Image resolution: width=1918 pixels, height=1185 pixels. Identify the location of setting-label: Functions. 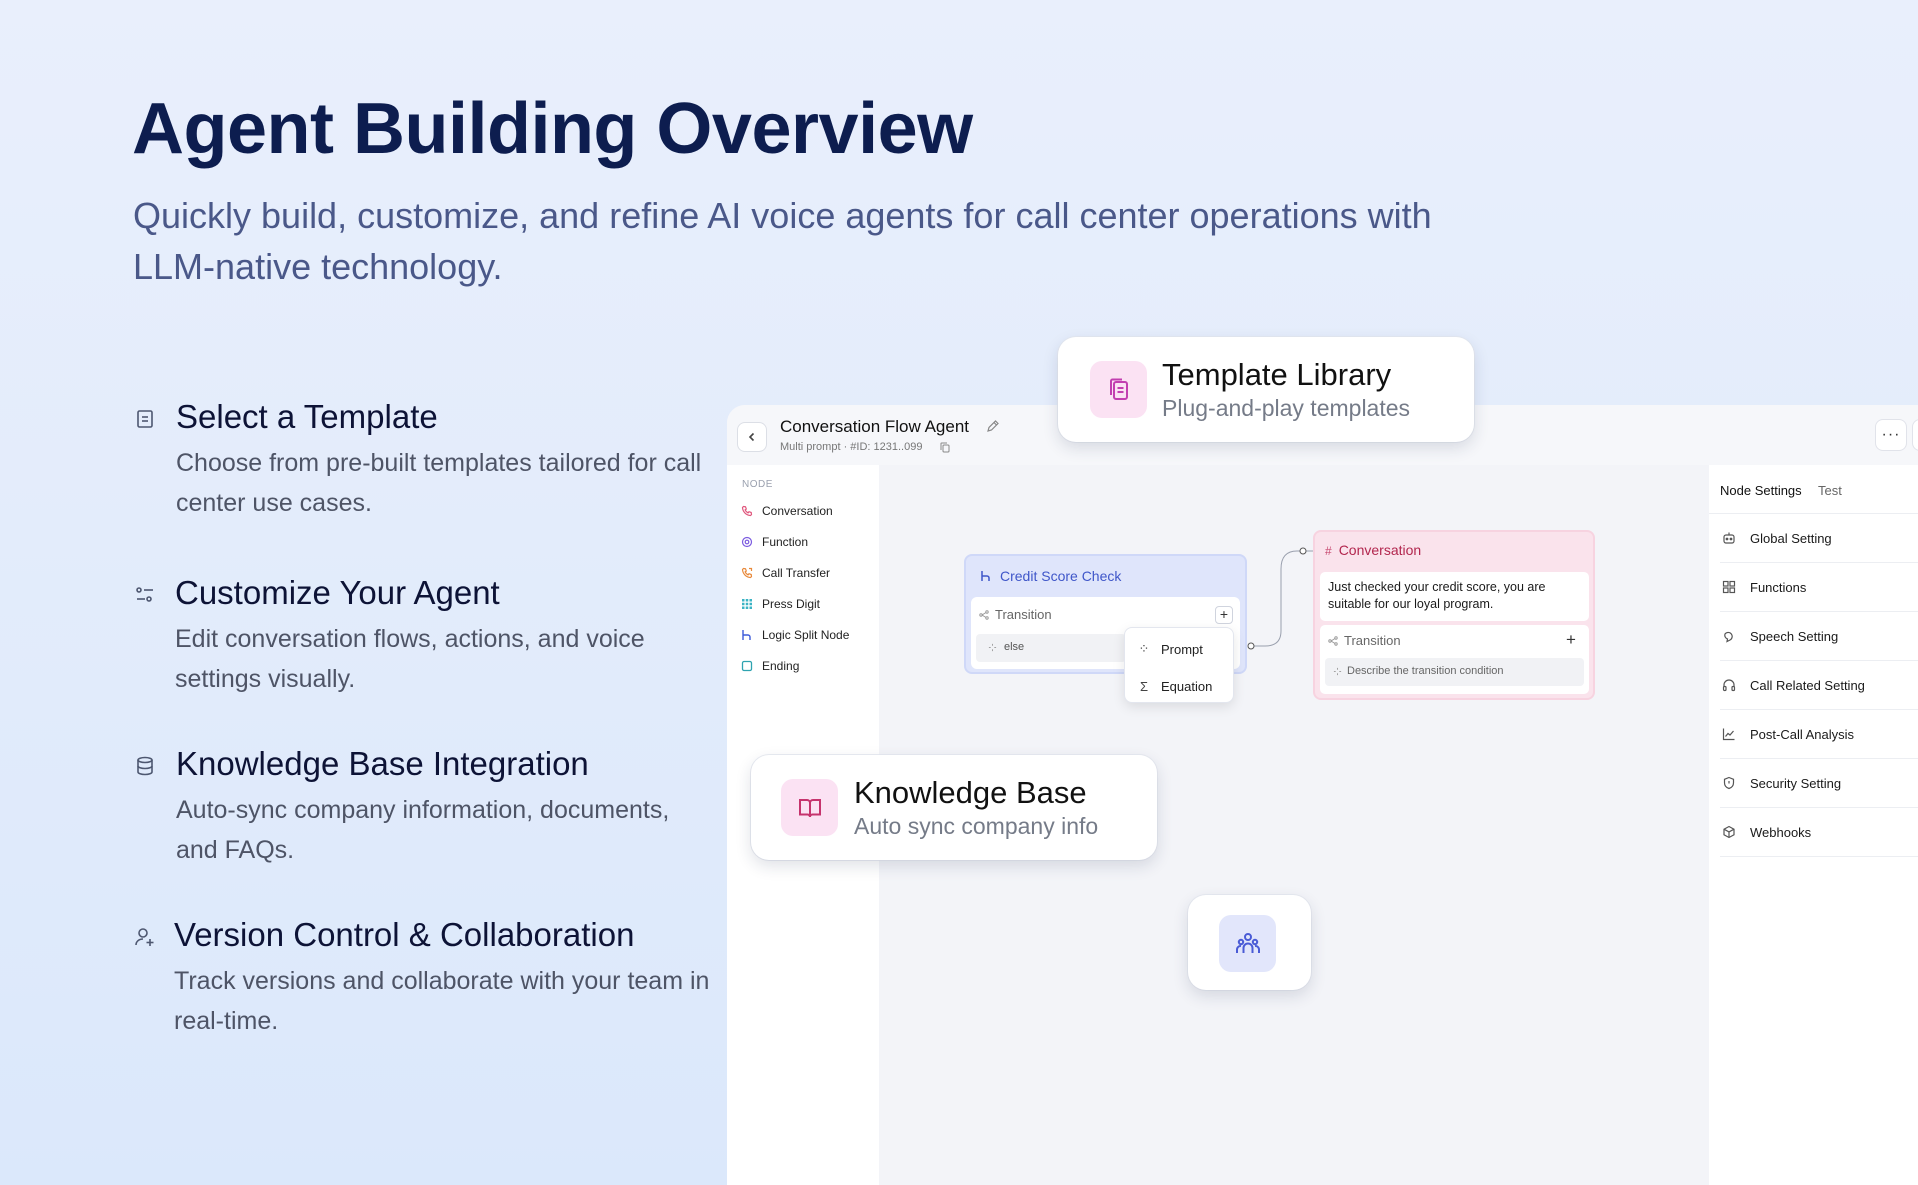
(1778, 587).